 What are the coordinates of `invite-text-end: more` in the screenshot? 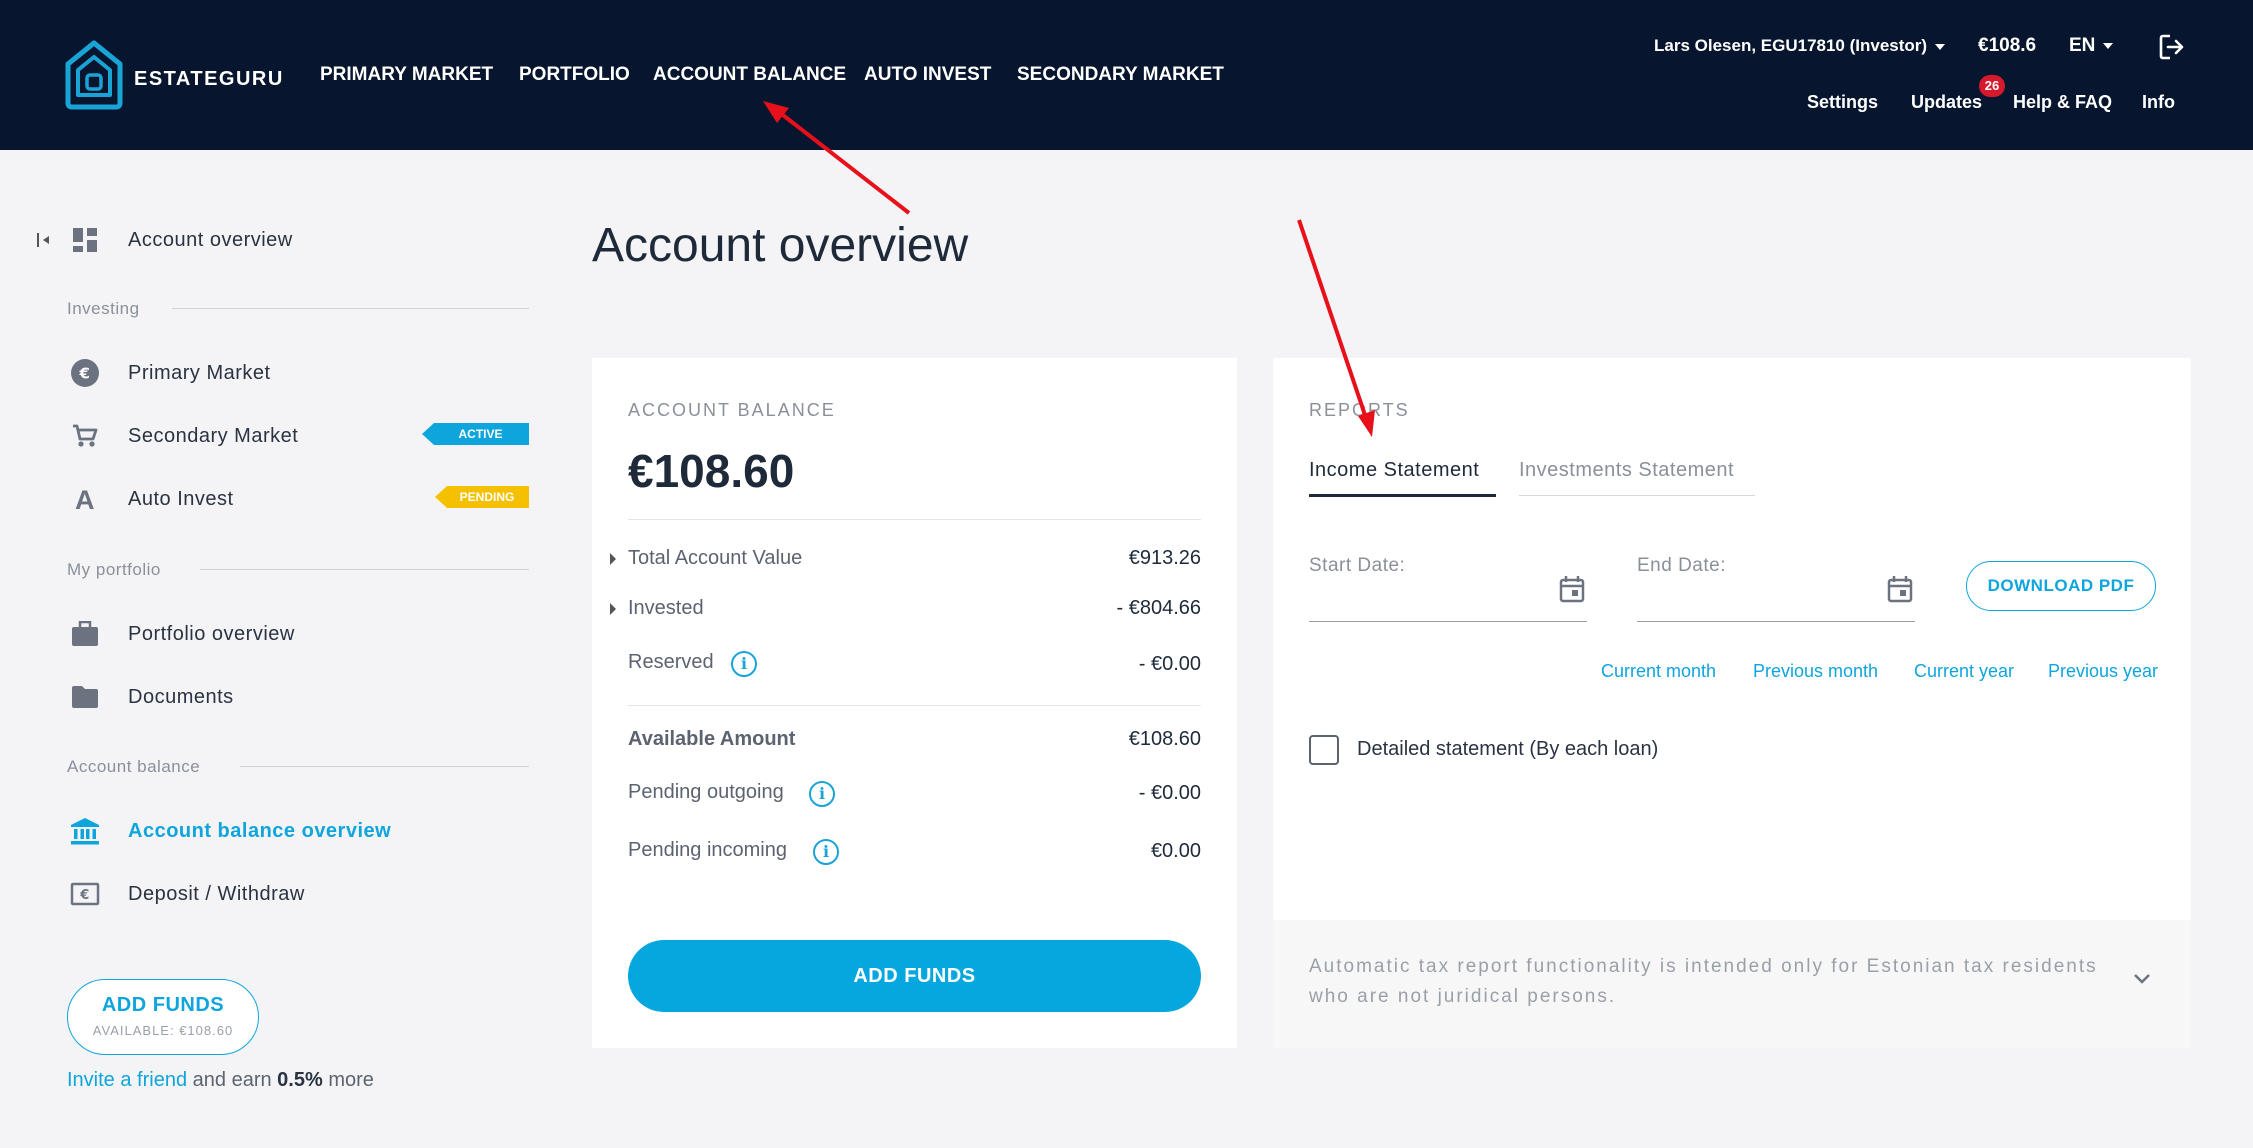 It's located at (351, 1080).